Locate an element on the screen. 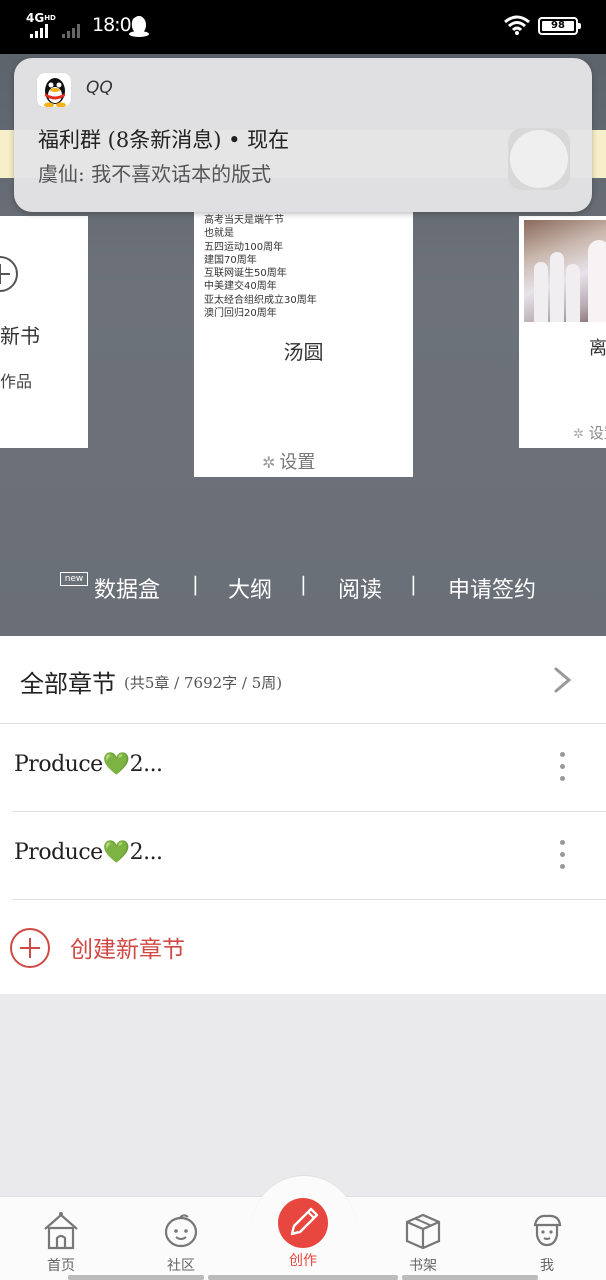  status-bar: 4GHD 18:00 98 is located at coordinates (303, 27).